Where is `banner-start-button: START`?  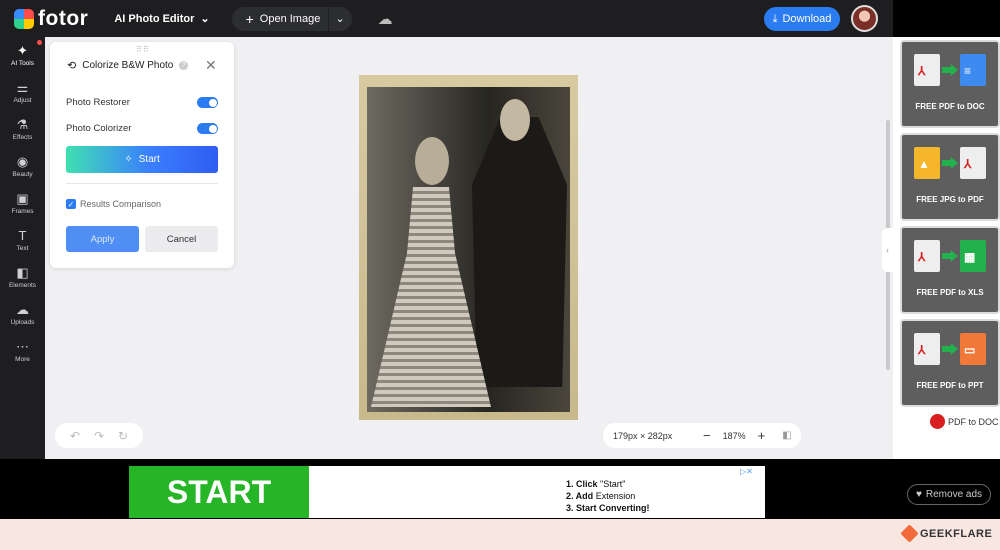
banner-start-button: START is located at coordinates (219, 492).